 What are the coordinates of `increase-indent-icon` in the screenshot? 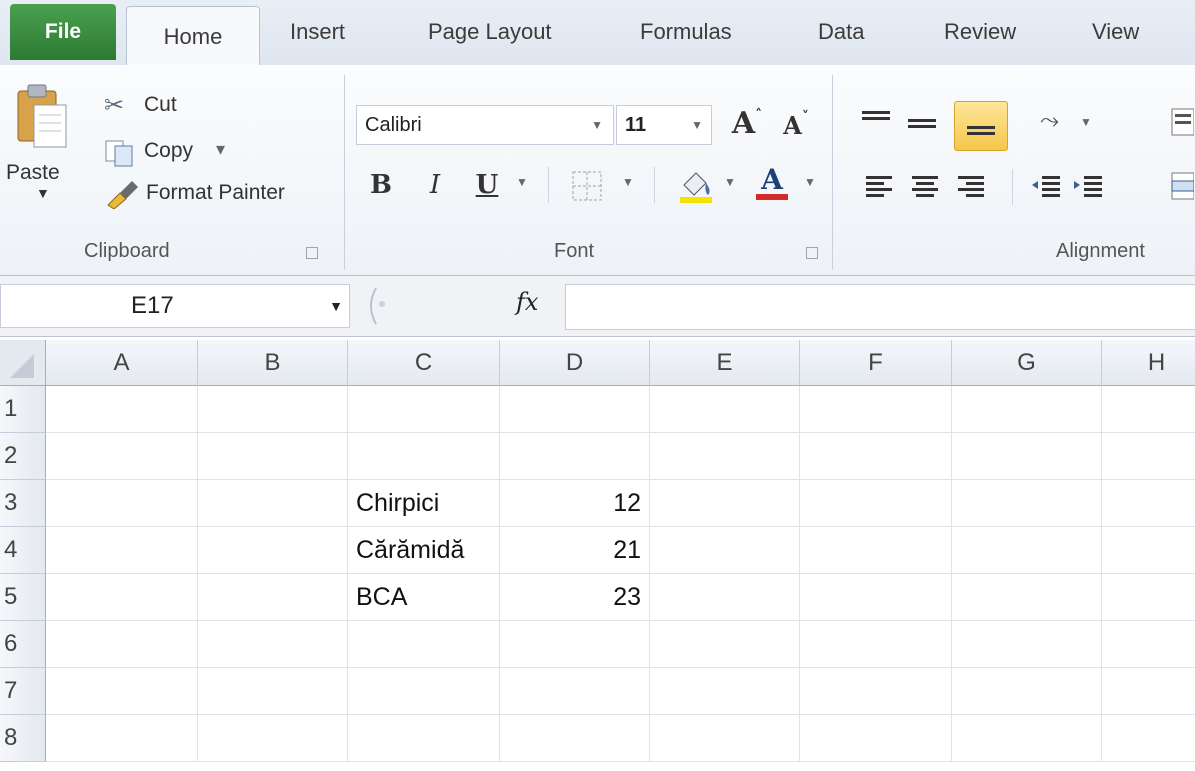 It's located at (1088, 187).